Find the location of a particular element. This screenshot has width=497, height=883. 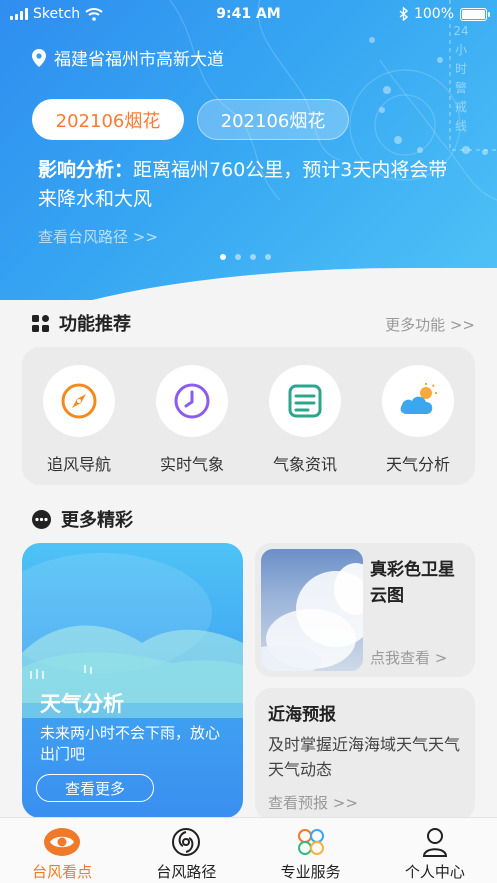

warning-line-label: 24 小 时 警 戒 线 is located at coordinates (461, 79).